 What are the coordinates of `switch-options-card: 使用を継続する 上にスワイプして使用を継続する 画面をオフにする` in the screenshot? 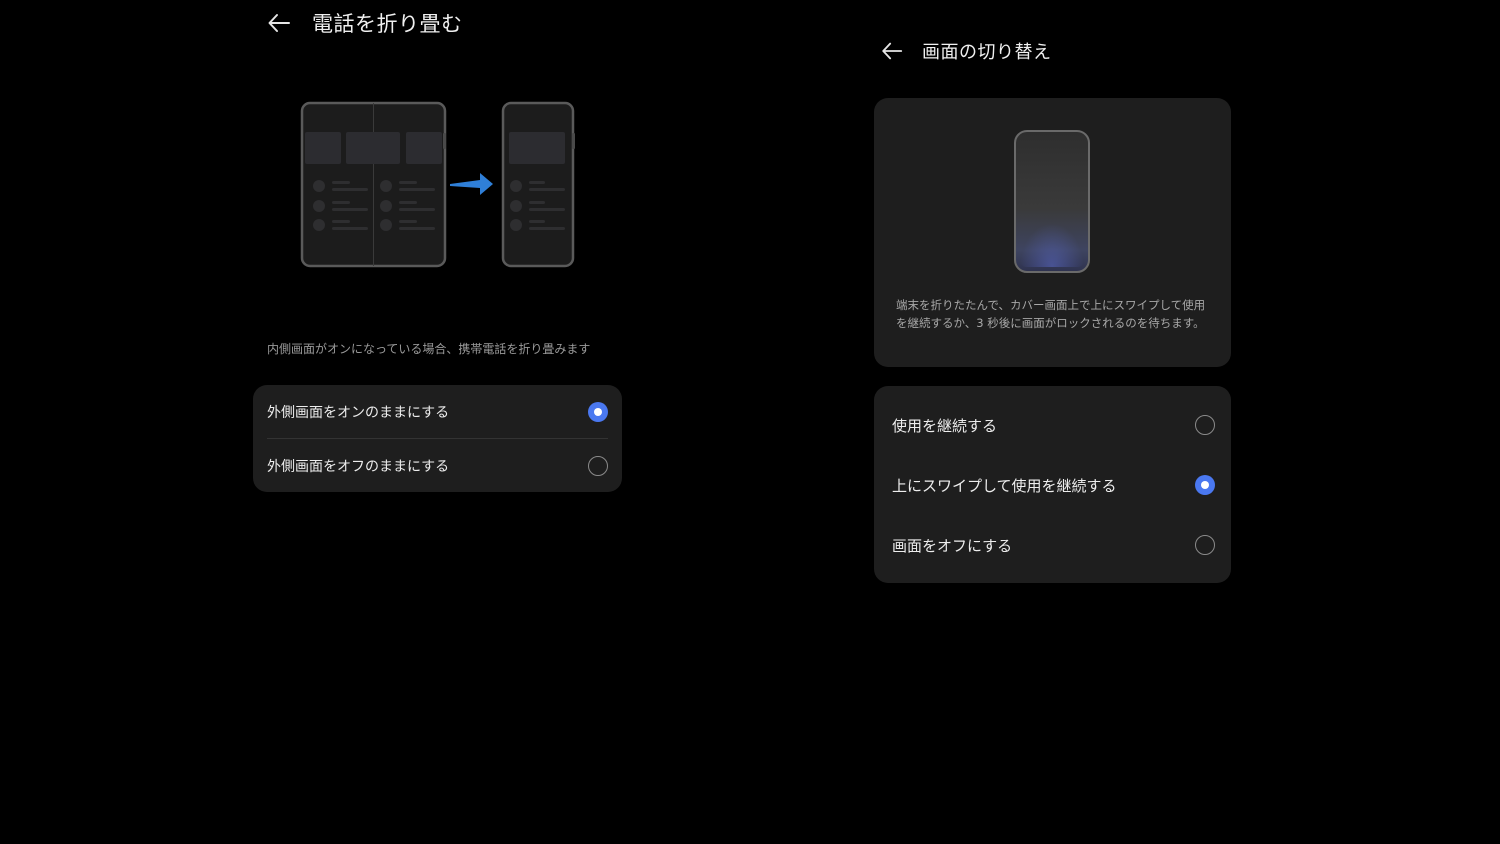 It's located at (1052, 484).